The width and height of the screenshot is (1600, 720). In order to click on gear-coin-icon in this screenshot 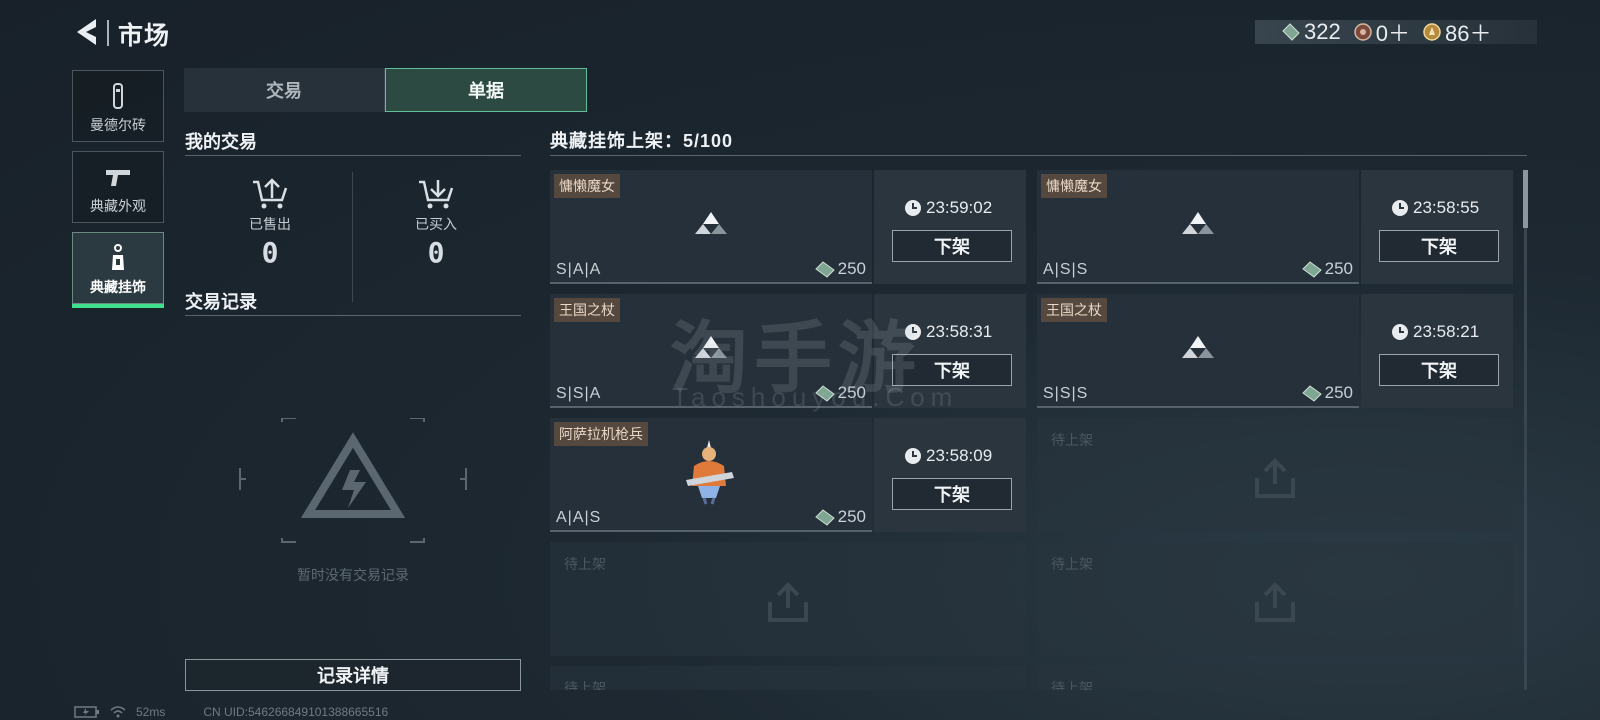, I will do `click(1362, 32)`.